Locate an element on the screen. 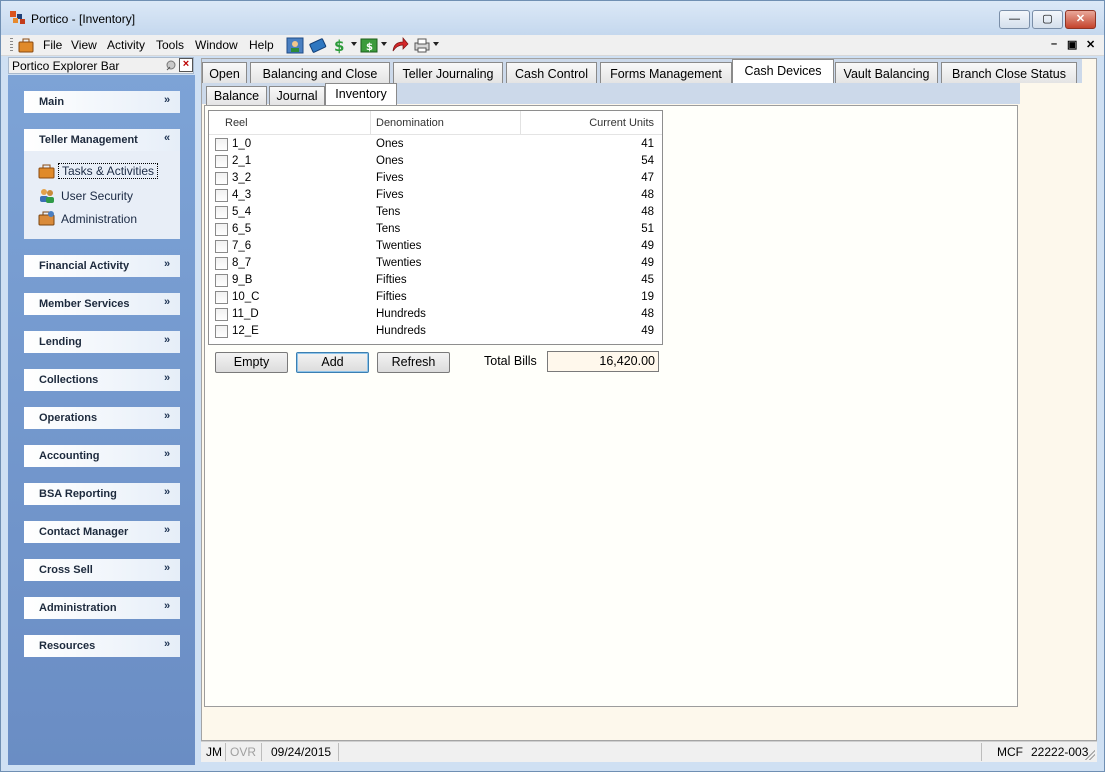 The width and height of the screenshot is (1105, 772). group-main-label: Main is located at coordinates (52, 102).